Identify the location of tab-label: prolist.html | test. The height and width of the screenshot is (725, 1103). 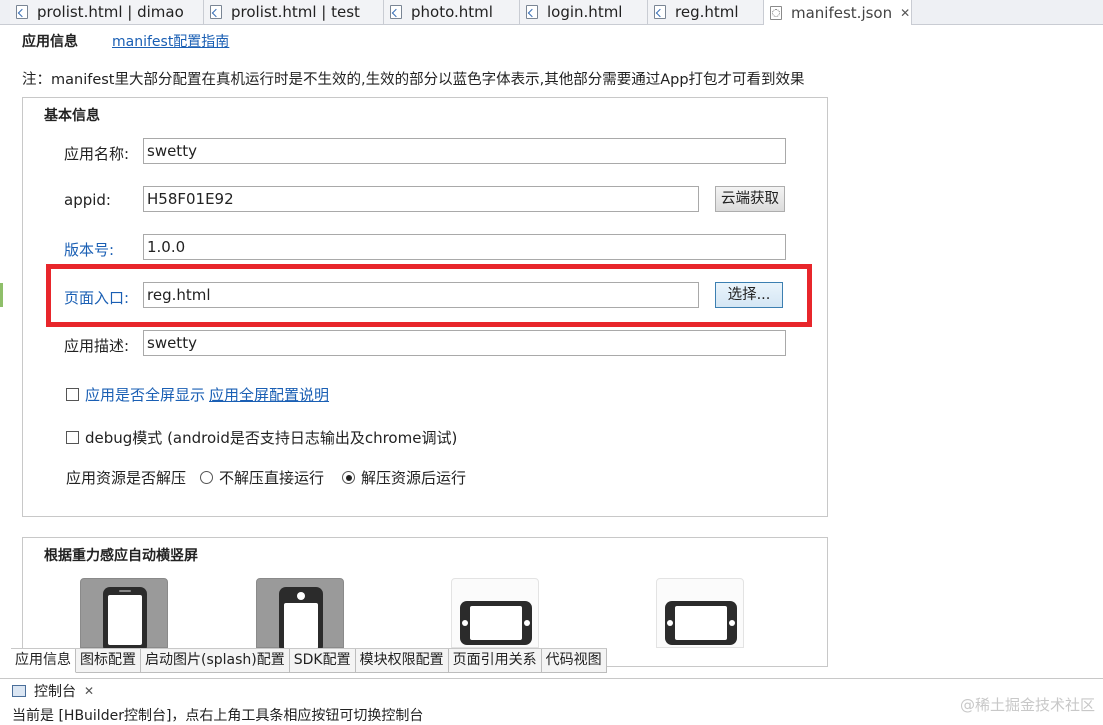
(295, 12).